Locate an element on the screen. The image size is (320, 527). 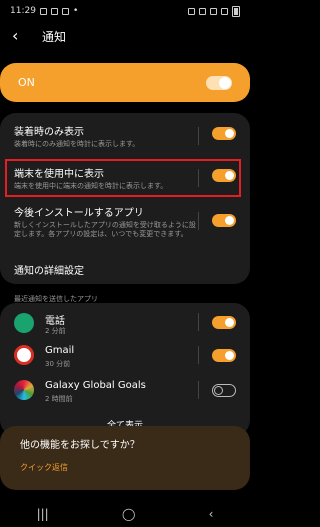
master-switch-bar: ON is located at coordinates (125, 82).